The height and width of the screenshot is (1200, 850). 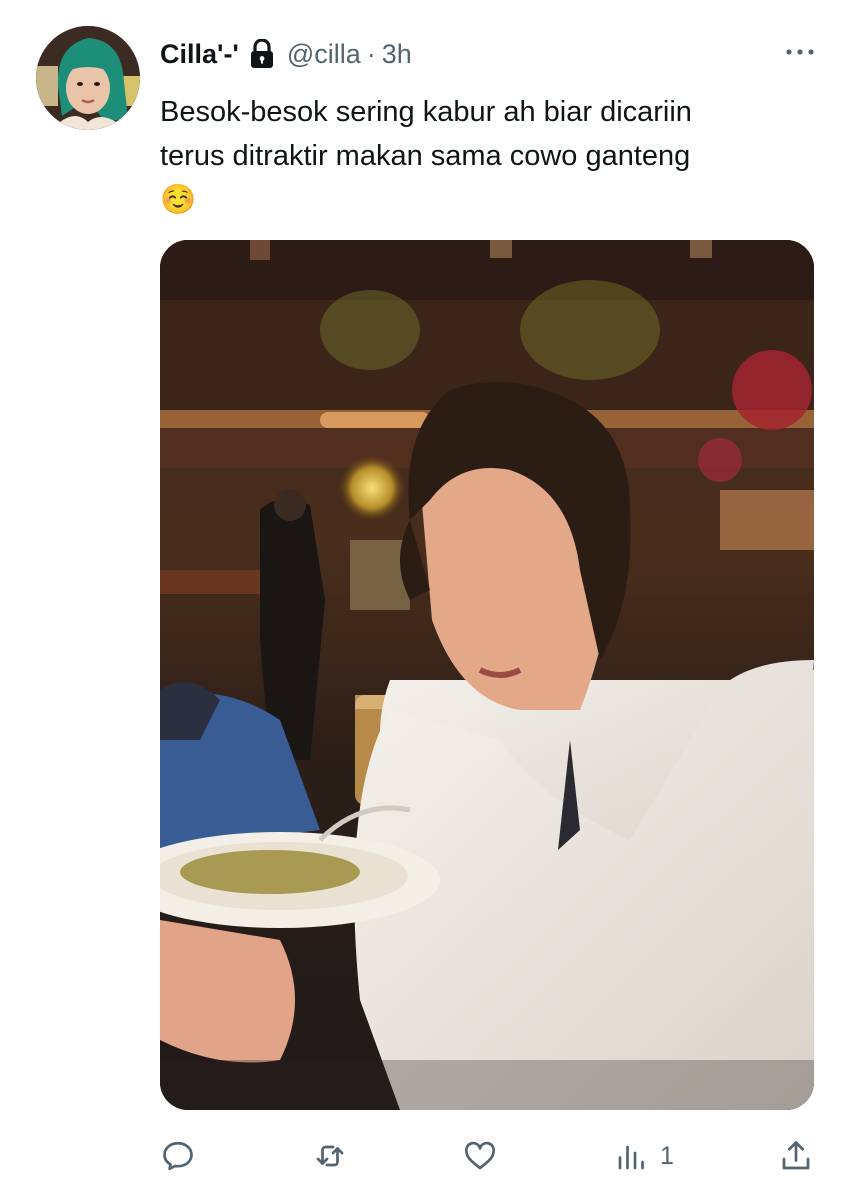 I want to click on more-horizontal-icon, so click(x=800, y=52).